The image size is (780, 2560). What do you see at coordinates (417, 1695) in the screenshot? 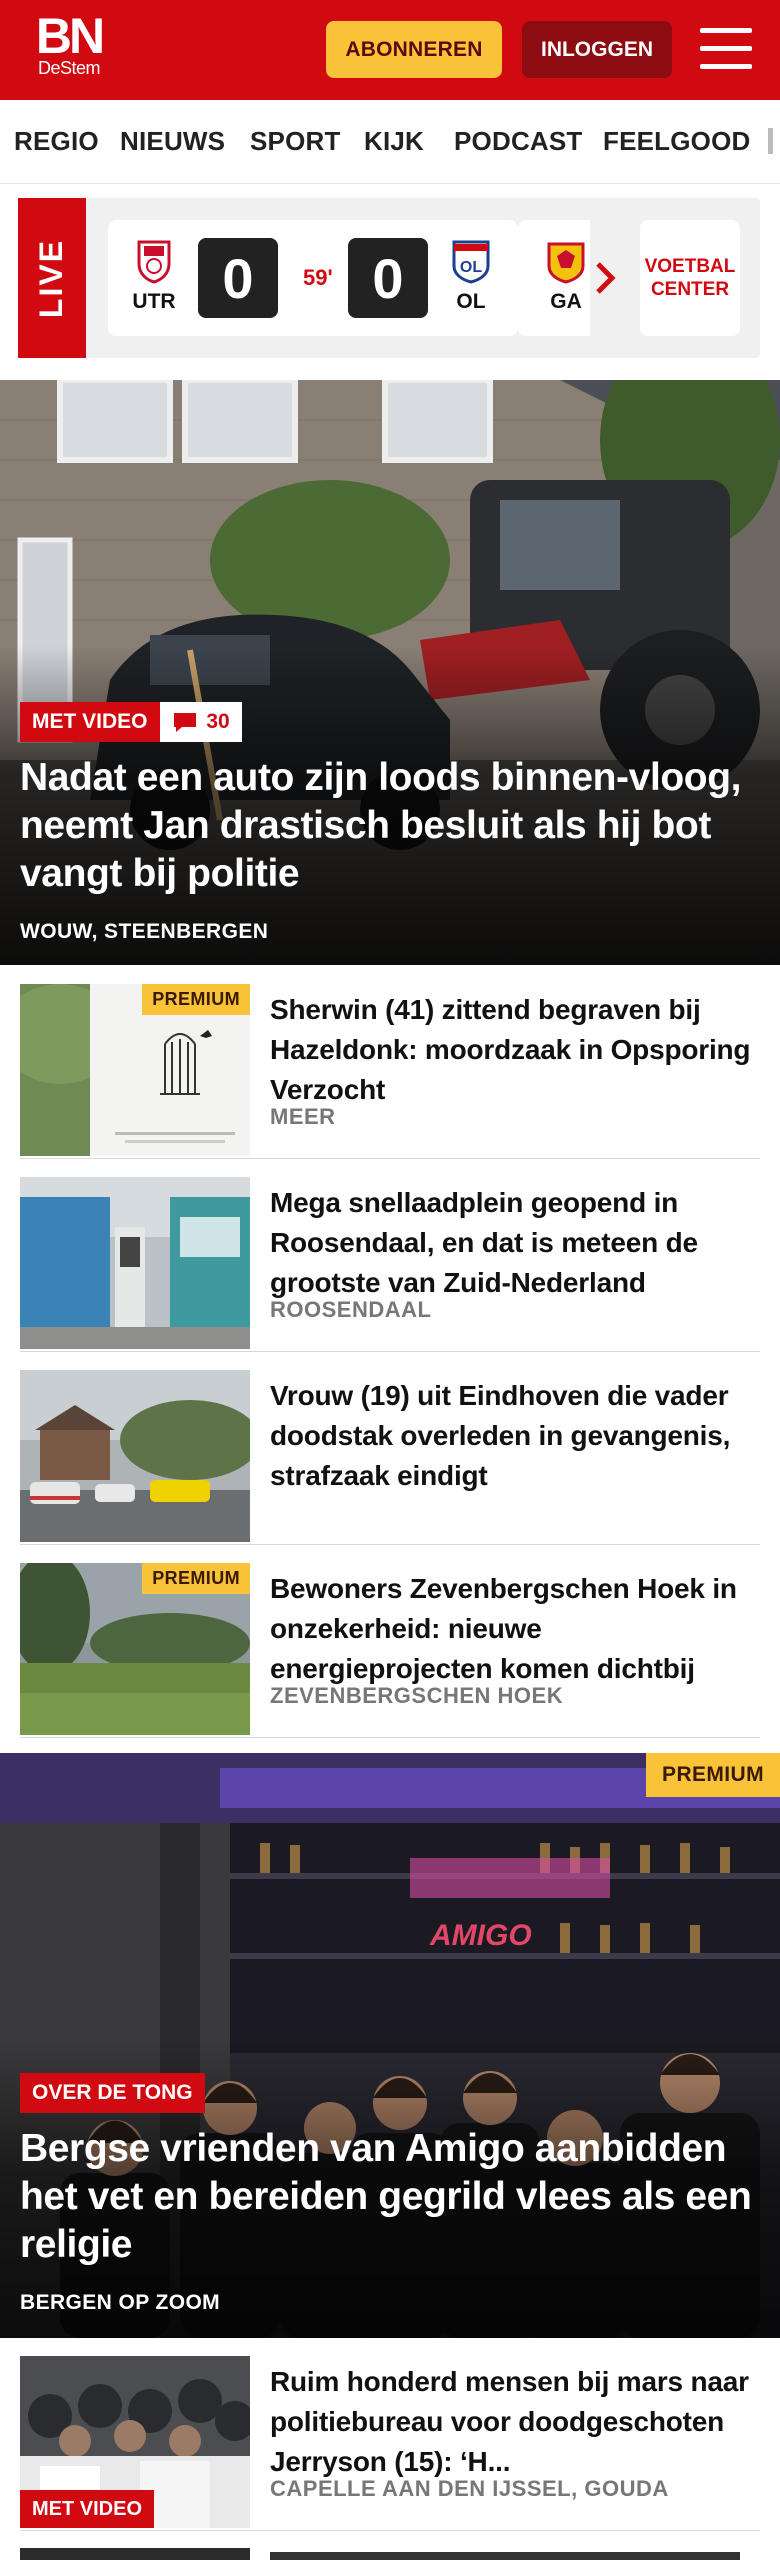
I see `article-location: ZEVENBERGSCHEN HOEK` at bounding box center [417, 1695].